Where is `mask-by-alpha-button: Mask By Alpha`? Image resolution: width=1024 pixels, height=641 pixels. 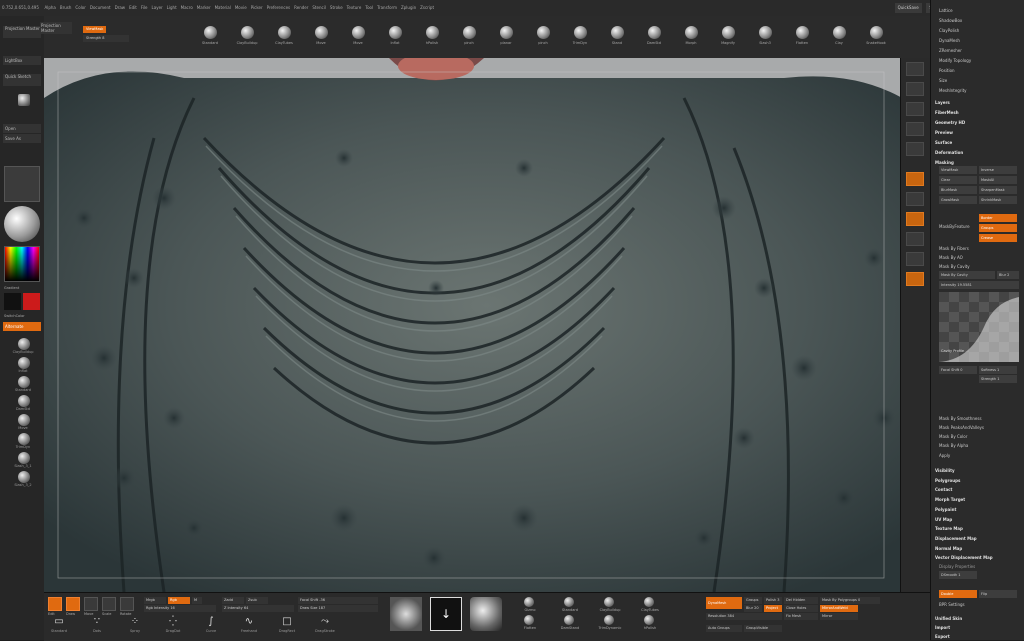 mask-by-alpha-button: Mask By Alpha is located at coordinates (979, 445).